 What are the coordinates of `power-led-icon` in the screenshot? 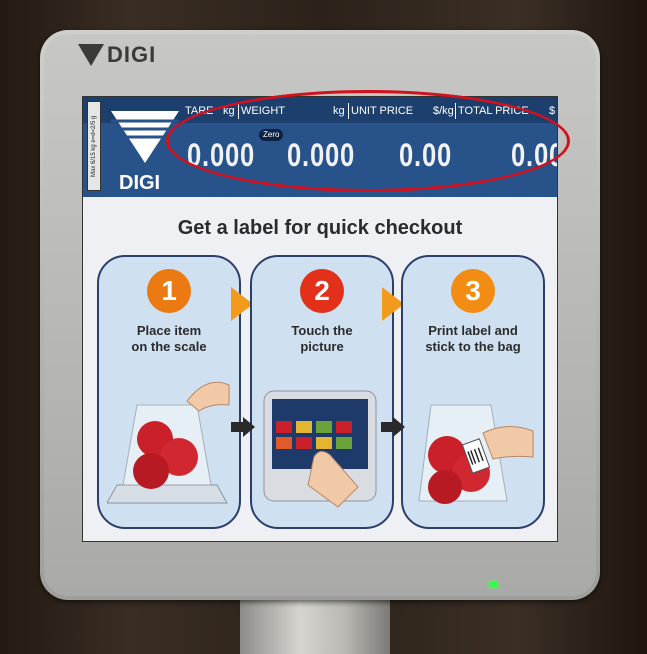 It's located at (493, 584).